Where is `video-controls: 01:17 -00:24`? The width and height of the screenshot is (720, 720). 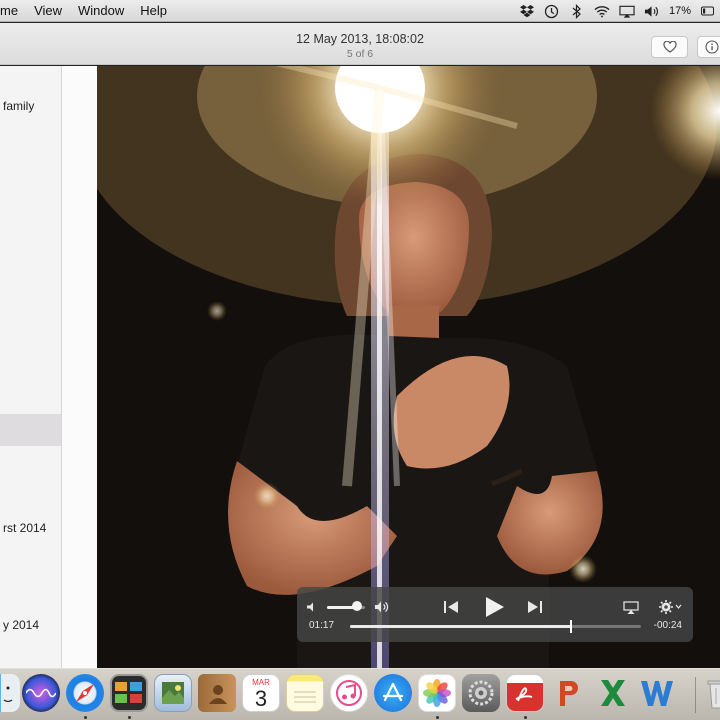 video-controls: 01:17 -00:24 is located at coordinates (495, 614).